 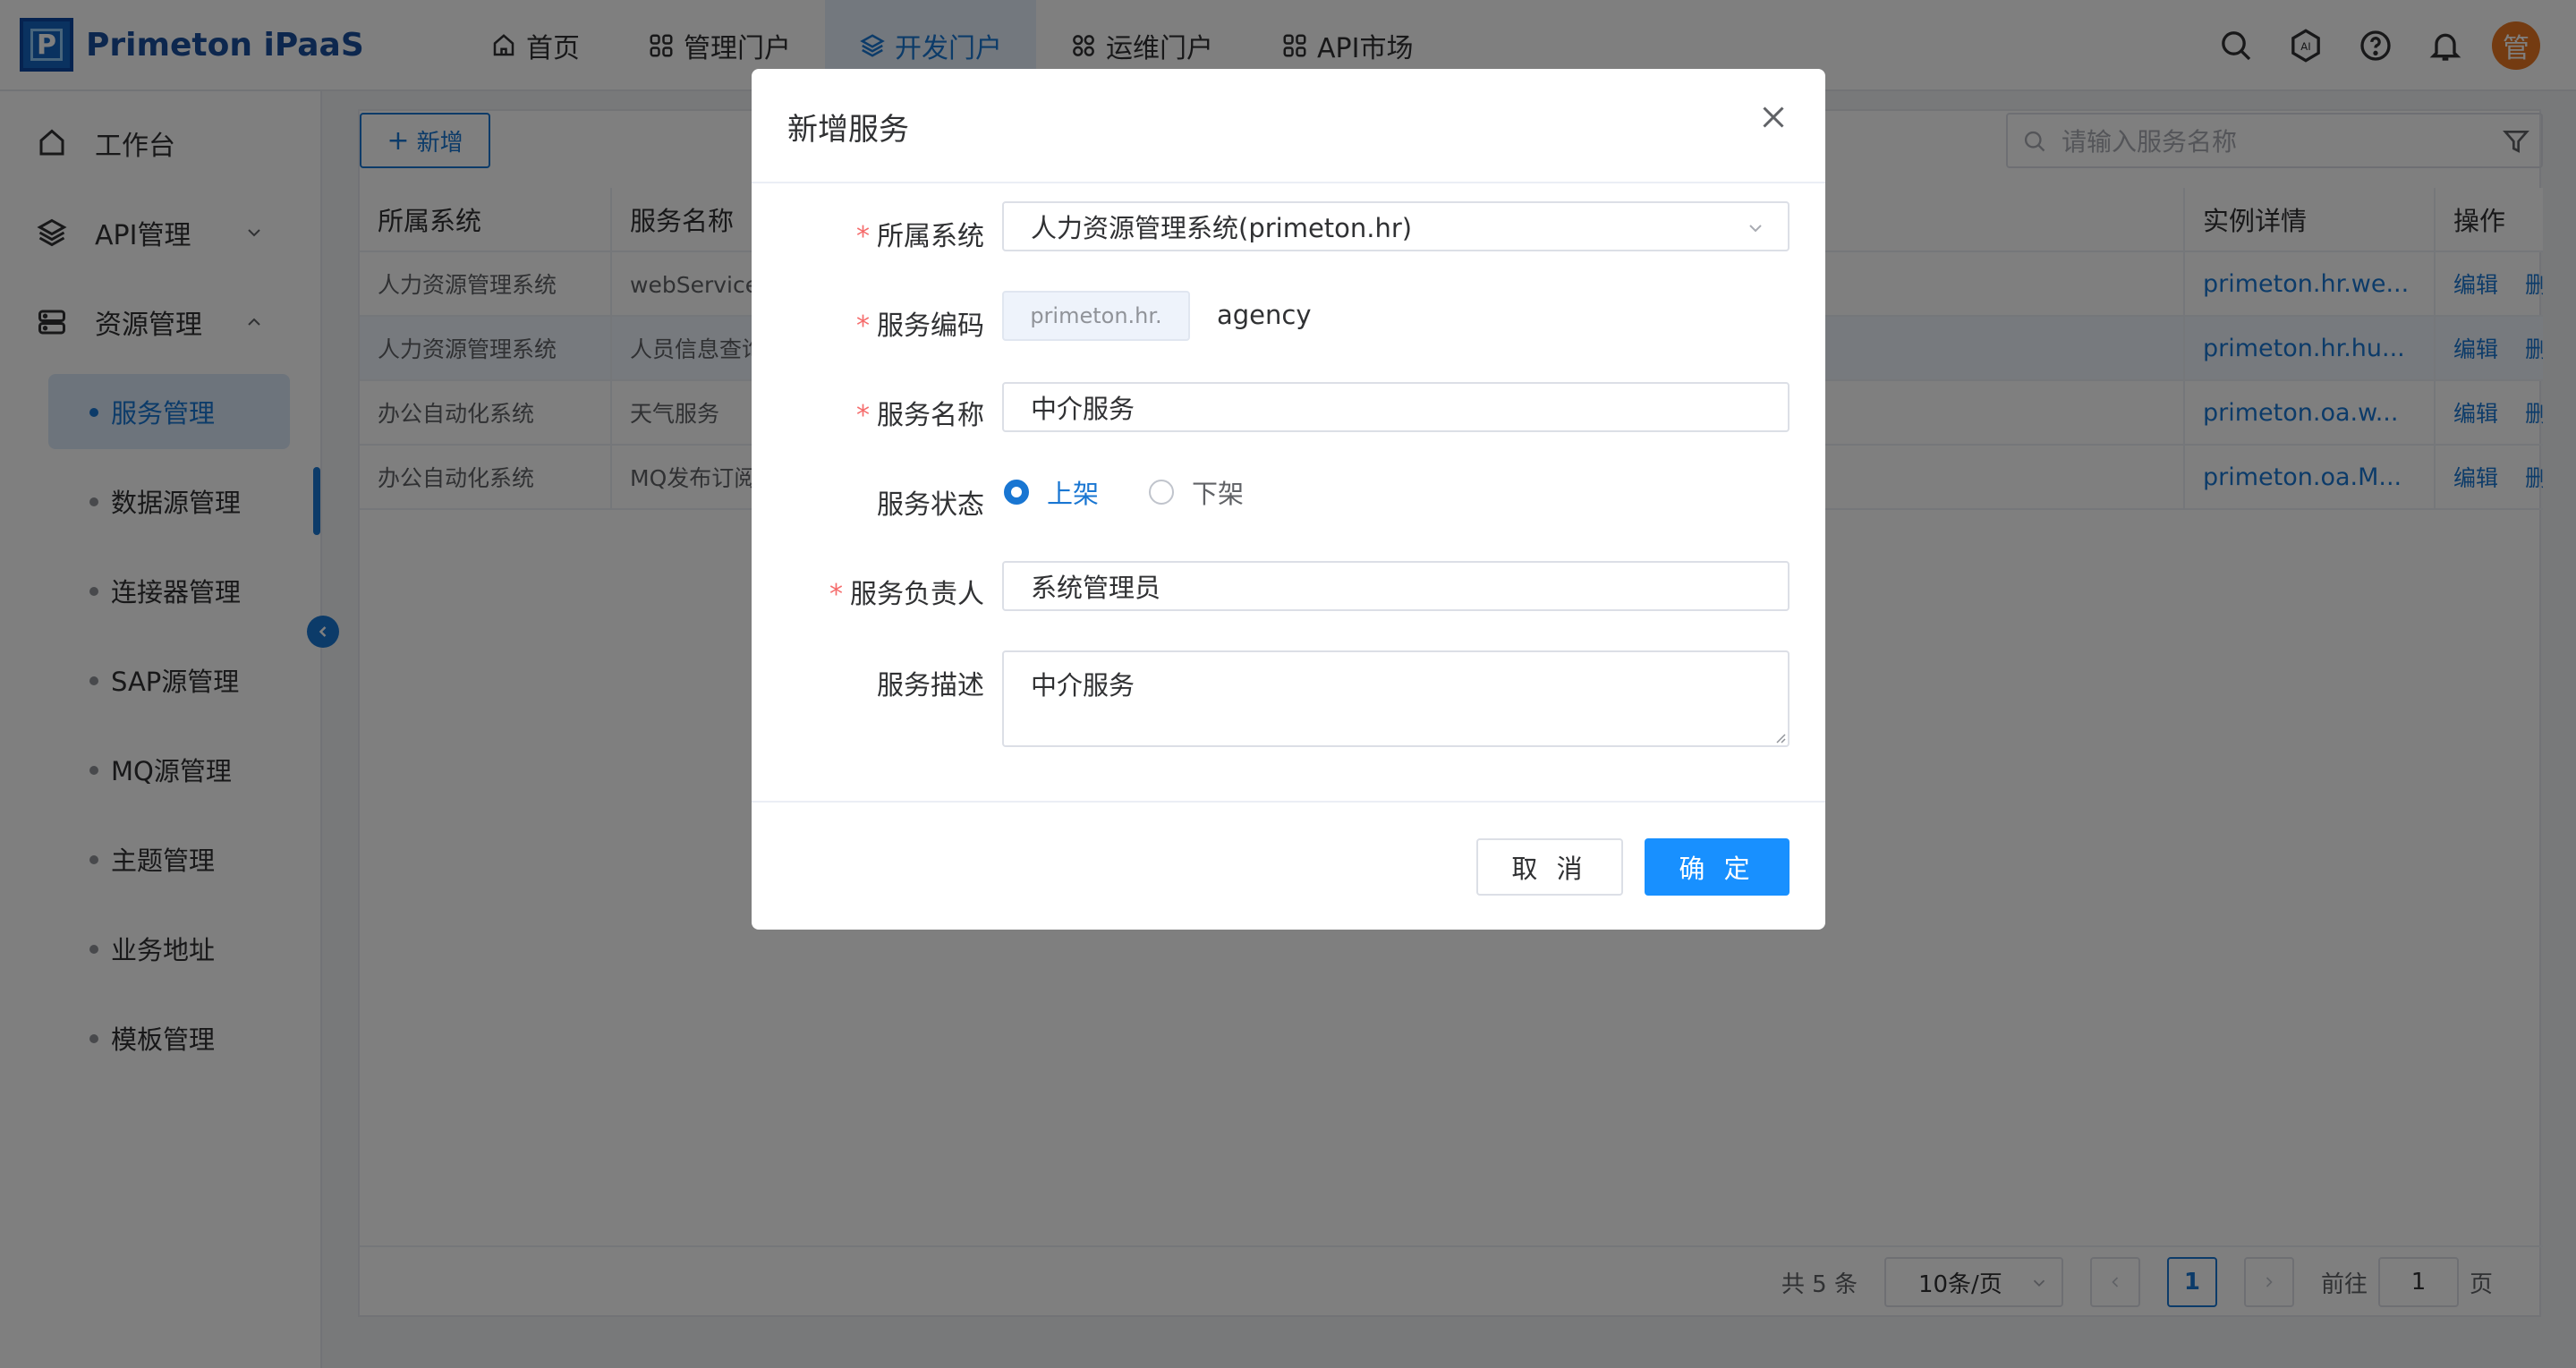 I want to click on name-input: 中介服务, so click(x=1396, y=407).